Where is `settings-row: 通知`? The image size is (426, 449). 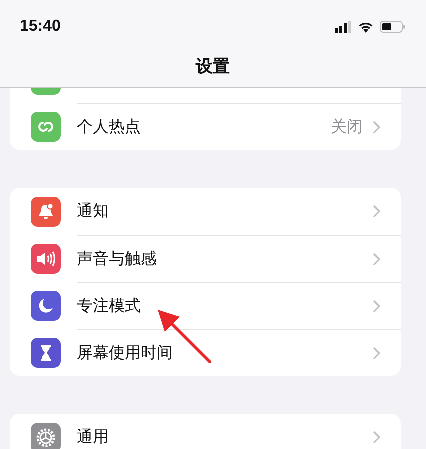
settings-row: 通知 is located at coordinates (205, 211).